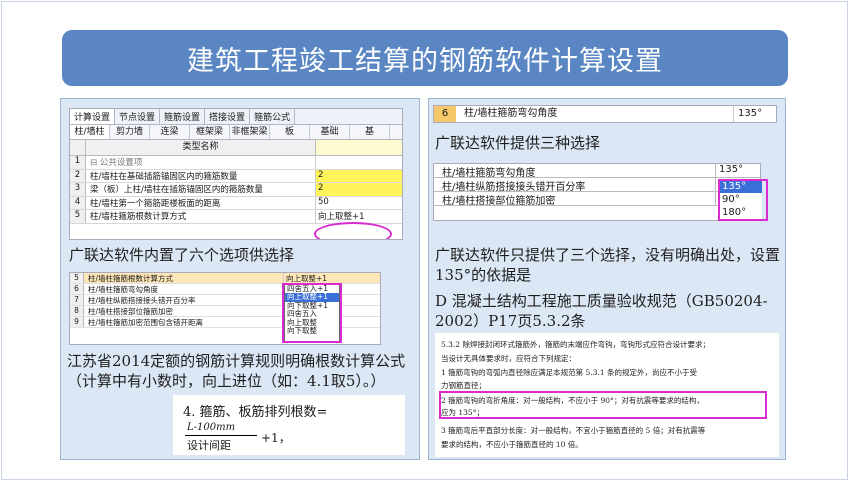 Image resolution: width=849 pixels, height=481 pixels. Describe the element at coordinates (210, 132) in the screenshot. I see `tab-frame-beam: 框架梁` at that location.